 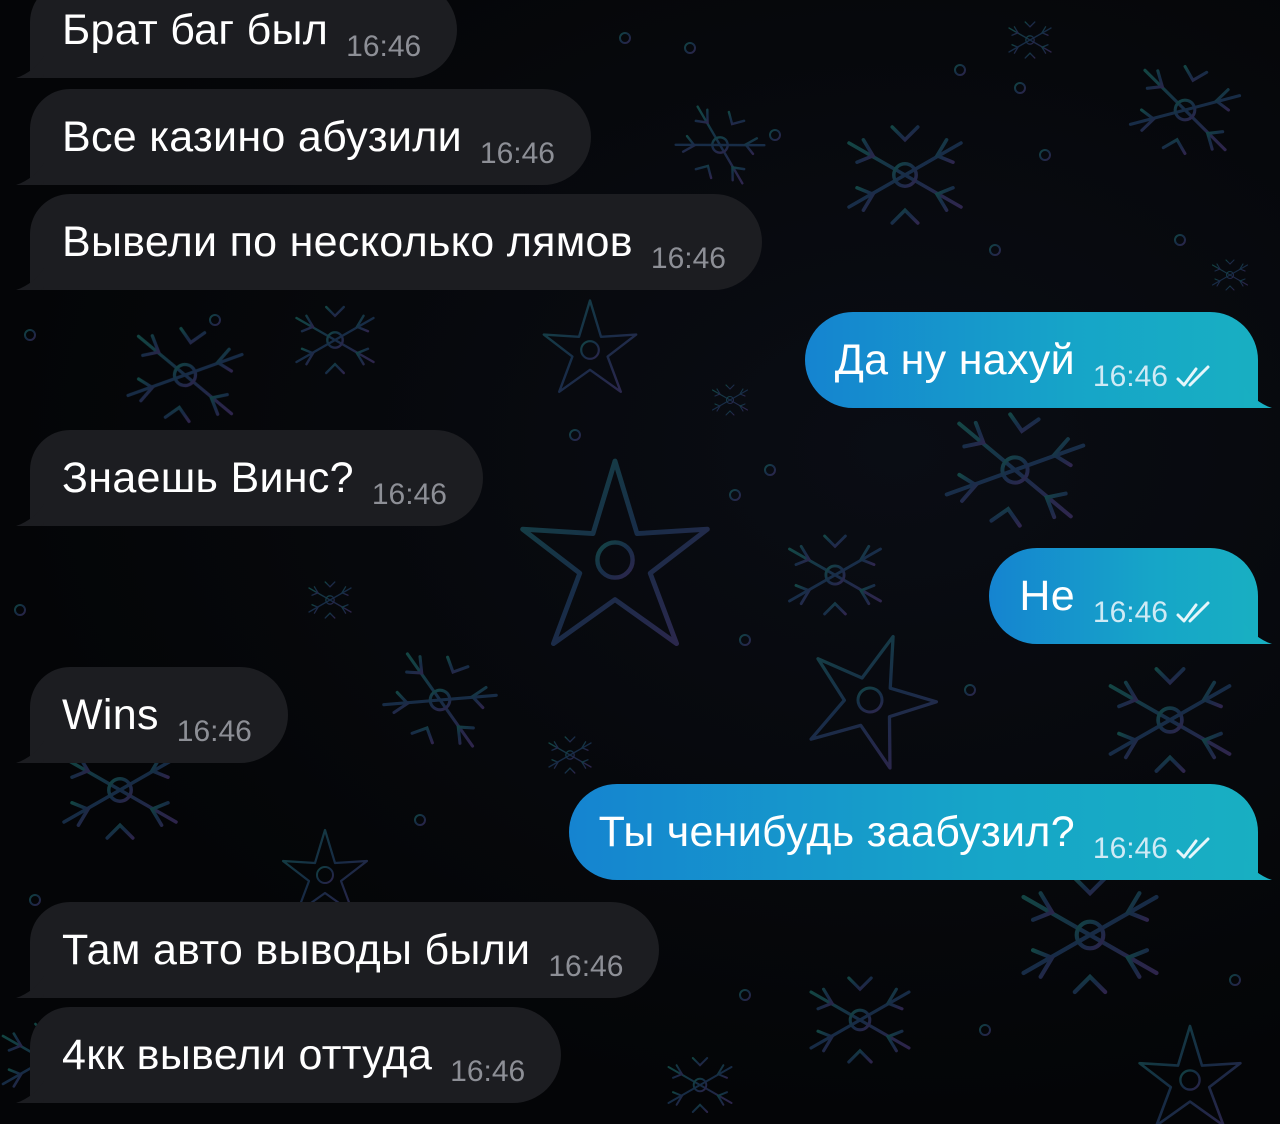 I want to click on outgoing-message: Не 16:46, so click(x=1123, y=596).